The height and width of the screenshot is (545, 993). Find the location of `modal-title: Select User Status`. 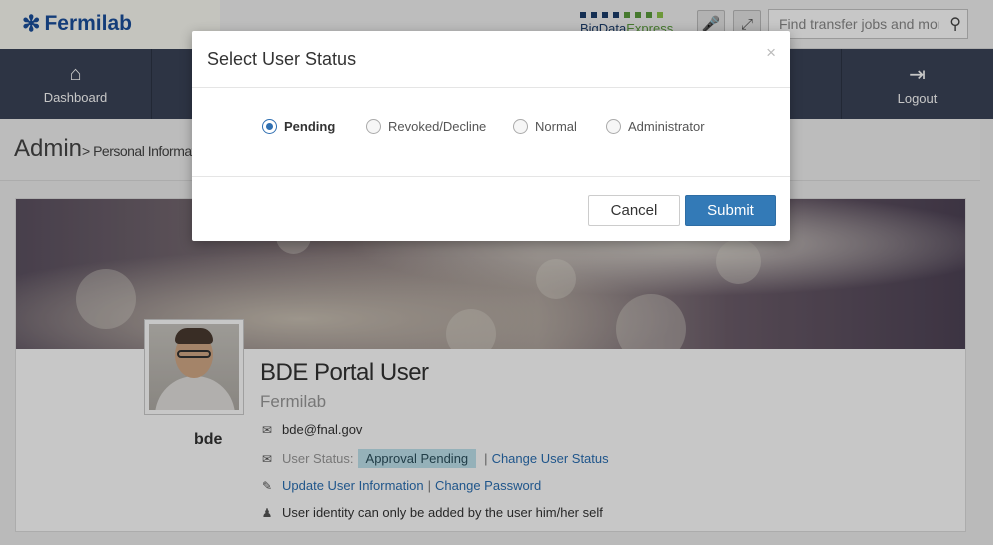

modal-title: Select User Status is located at coordinates (282, 59).